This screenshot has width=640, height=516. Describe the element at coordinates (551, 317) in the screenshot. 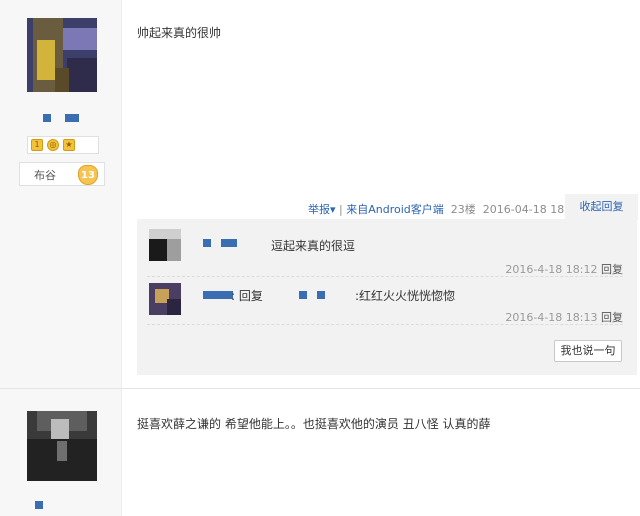

I see `reply-datetime: 2016-4-18 18:13` at that location.